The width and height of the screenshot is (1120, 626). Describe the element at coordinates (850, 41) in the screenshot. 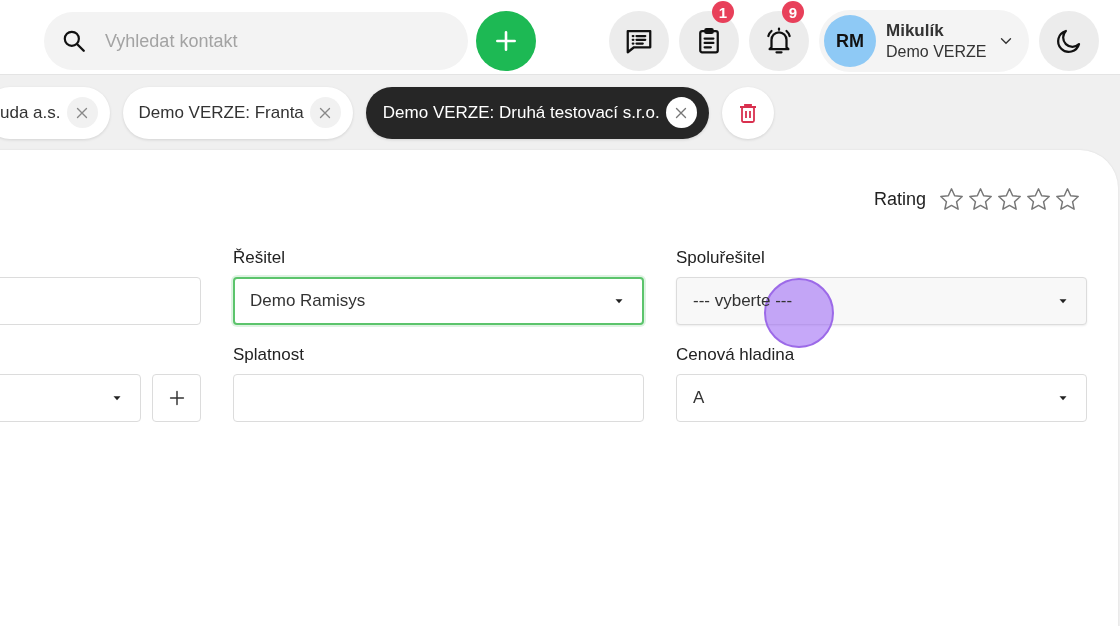

I see `avatar: RM` at that location.